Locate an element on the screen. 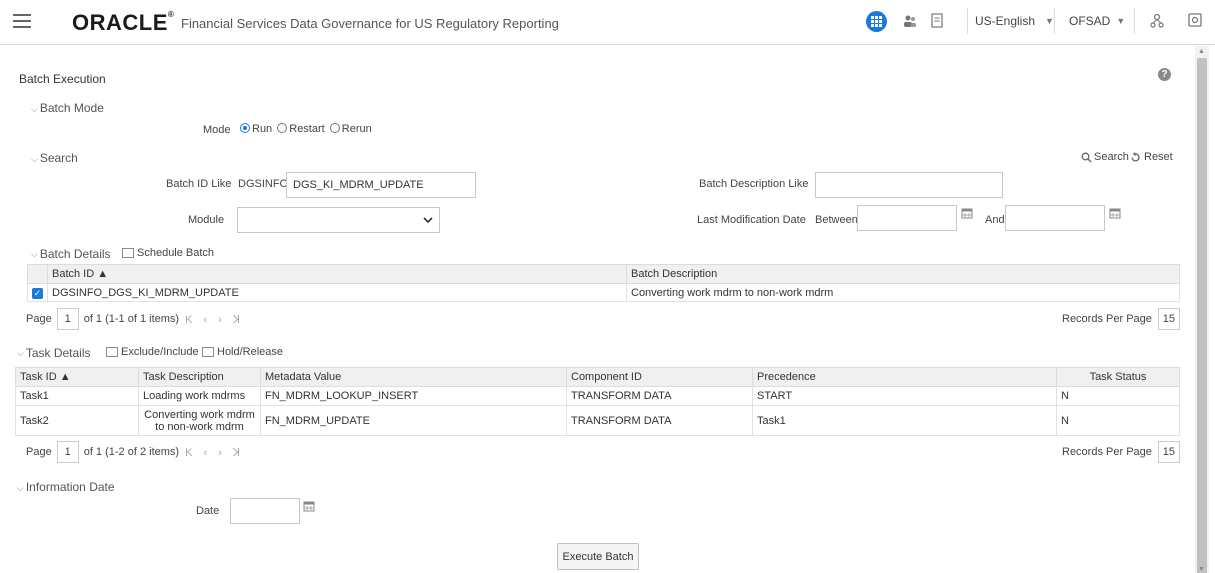  precedence-cell: START is located at coordinates (904, 396).